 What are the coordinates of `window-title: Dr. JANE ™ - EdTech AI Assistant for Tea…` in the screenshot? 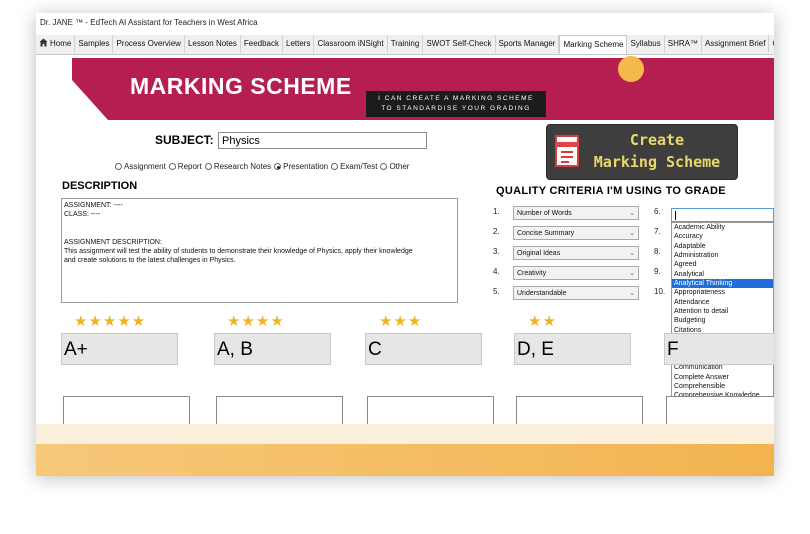 It's located at (405, 23).